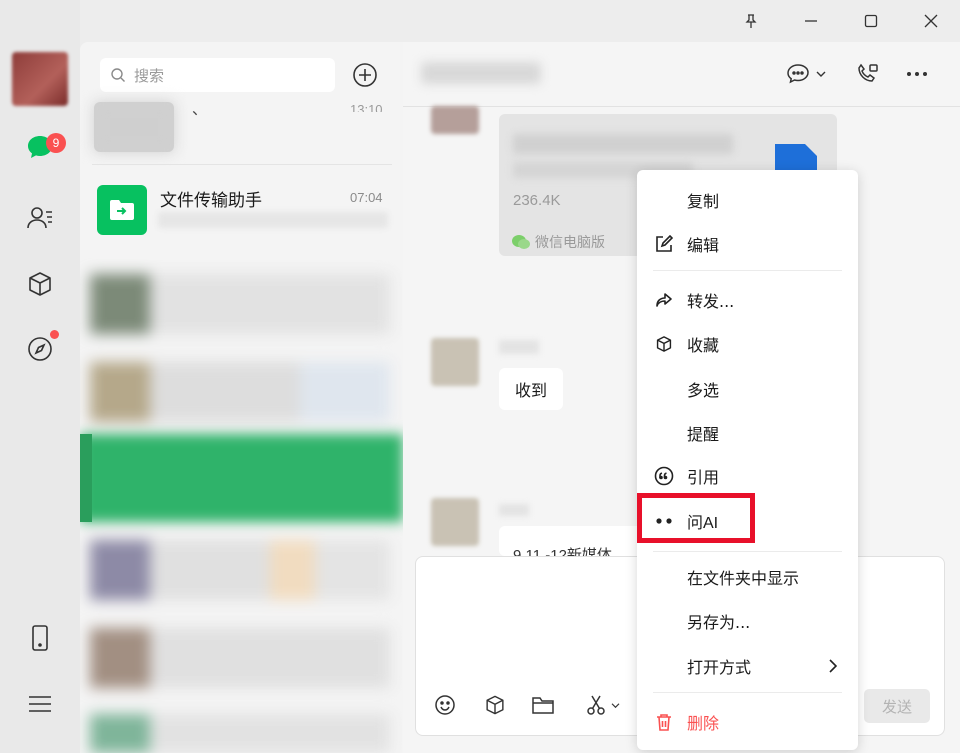 The width and height of the screenshot is (960, 753). What do you see at coordinates (747, 344) in the screenshot?
I see `menu-item-favorite: 收藏` at bounding box center [747, 344].